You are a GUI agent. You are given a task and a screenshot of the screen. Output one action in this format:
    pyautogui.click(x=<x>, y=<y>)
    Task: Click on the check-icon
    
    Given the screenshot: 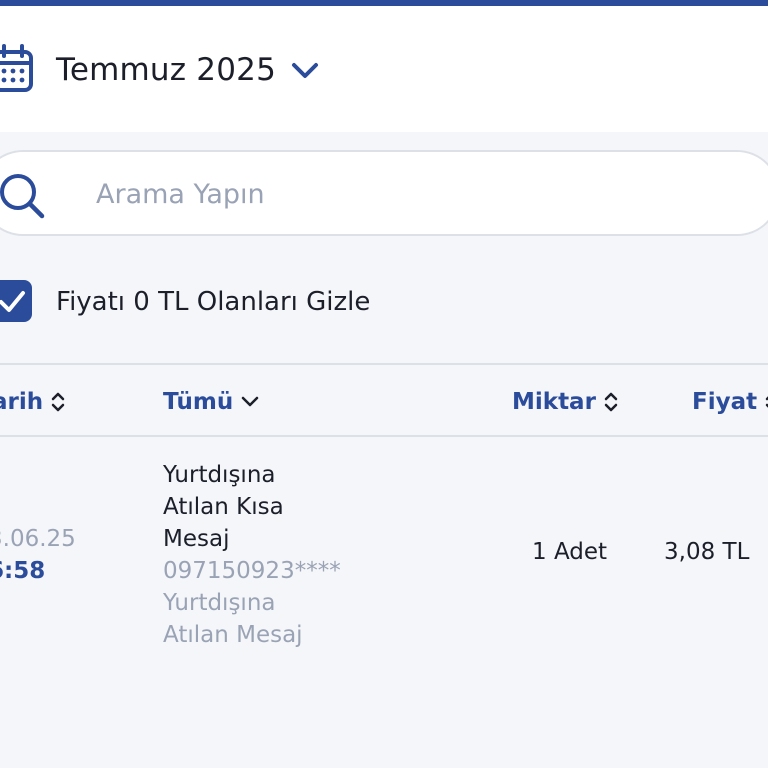 What is the action you would take?
    pyautogui.click(x=12, y=301)
    